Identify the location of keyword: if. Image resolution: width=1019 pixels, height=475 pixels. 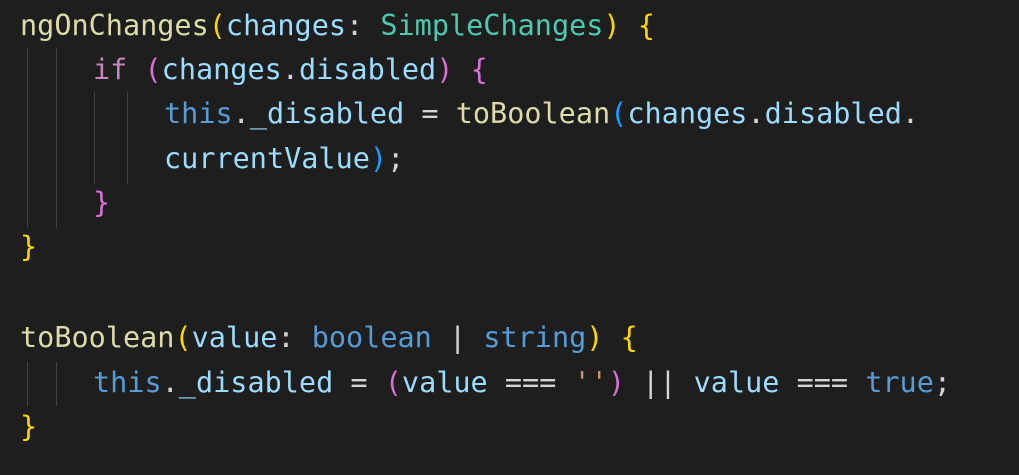
(110, 69).